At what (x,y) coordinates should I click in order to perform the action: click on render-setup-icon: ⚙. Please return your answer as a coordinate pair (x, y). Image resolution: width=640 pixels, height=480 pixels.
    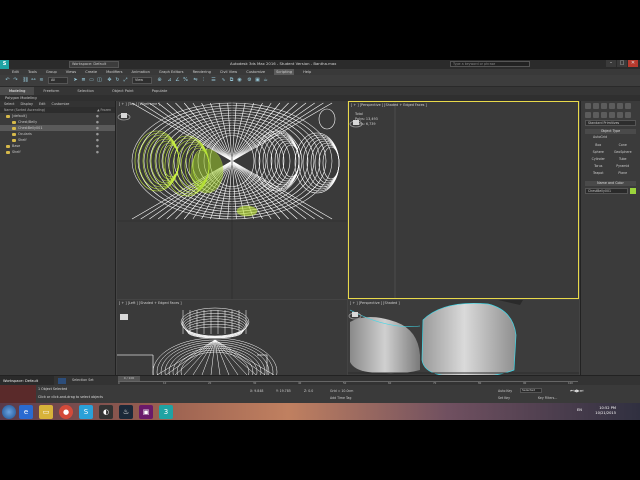
    Looking at the image, I should click on (249, 80).